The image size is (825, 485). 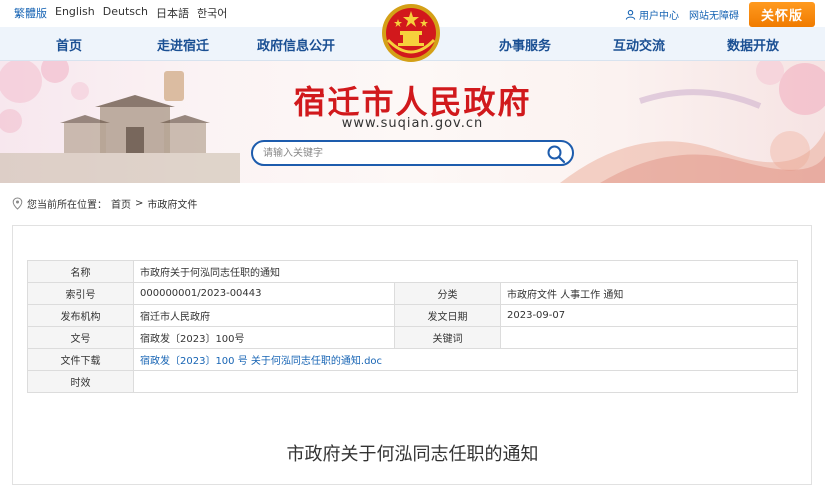 What do you see at coordinates (264, 315) in the screenshot?
I see `issuer-value: 宿迁市人民政府` at bounding box center [264, 315].